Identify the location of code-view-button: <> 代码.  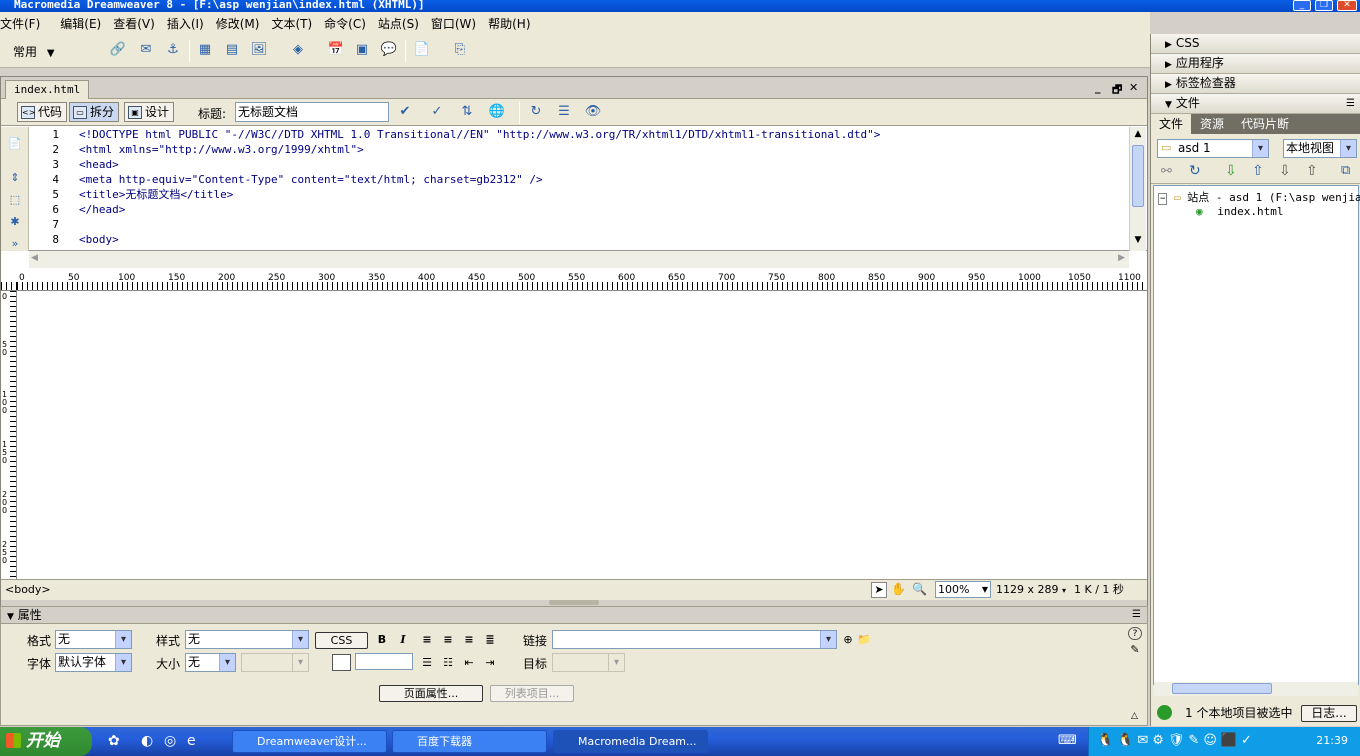
(42, 112).